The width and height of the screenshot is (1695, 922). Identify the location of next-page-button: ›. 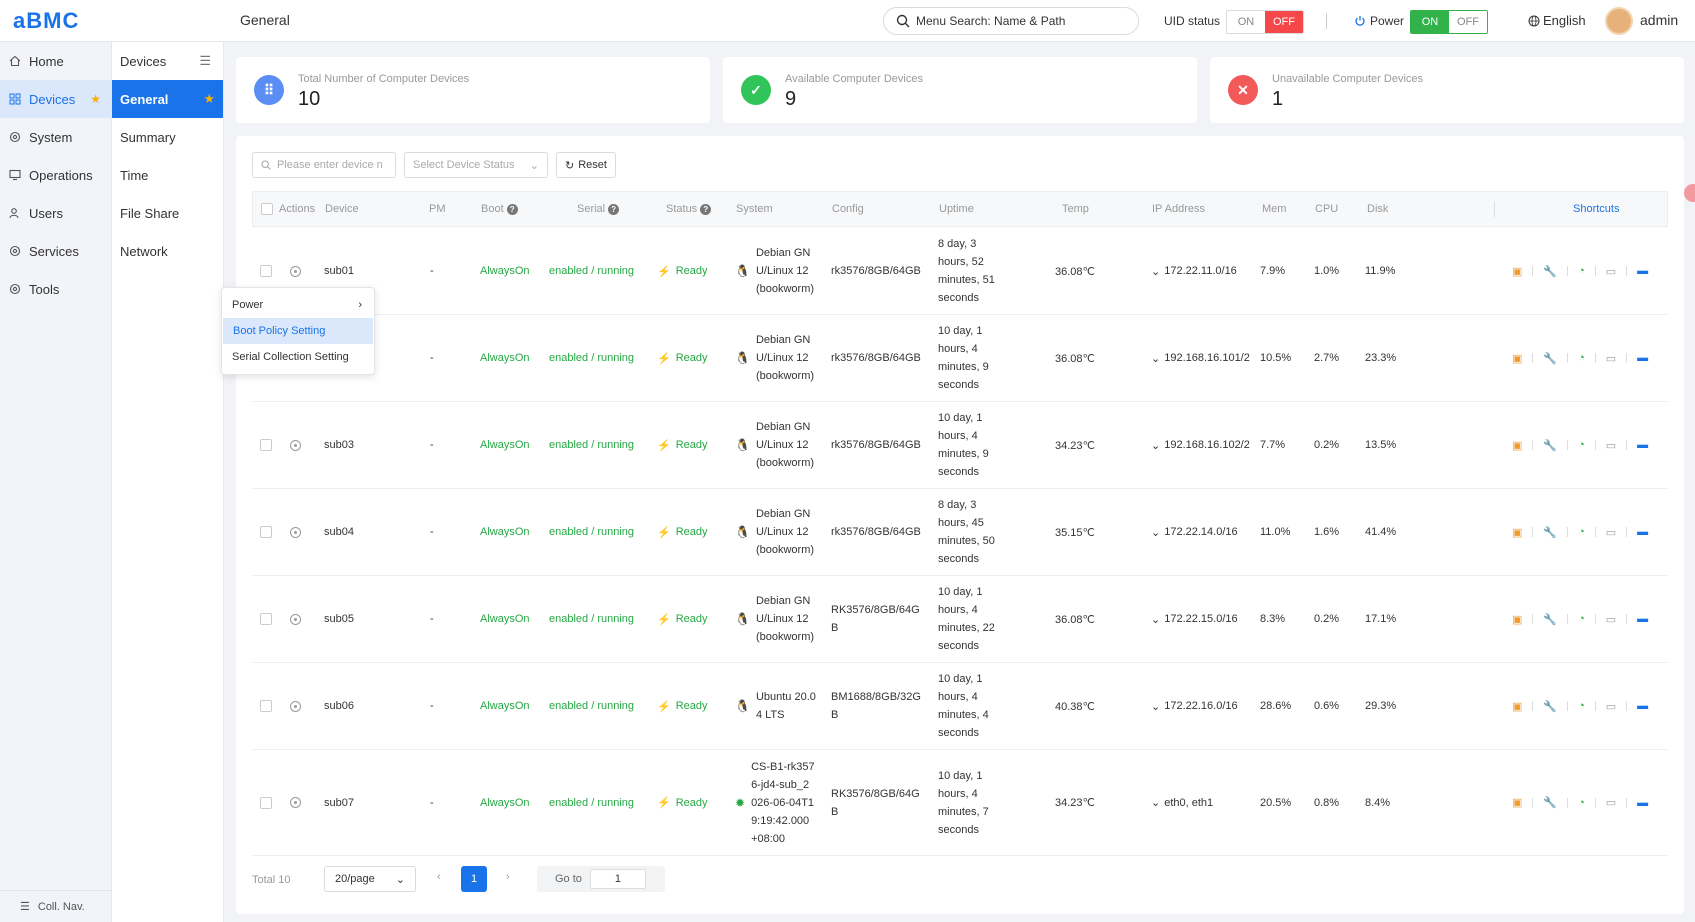
(508, 877).